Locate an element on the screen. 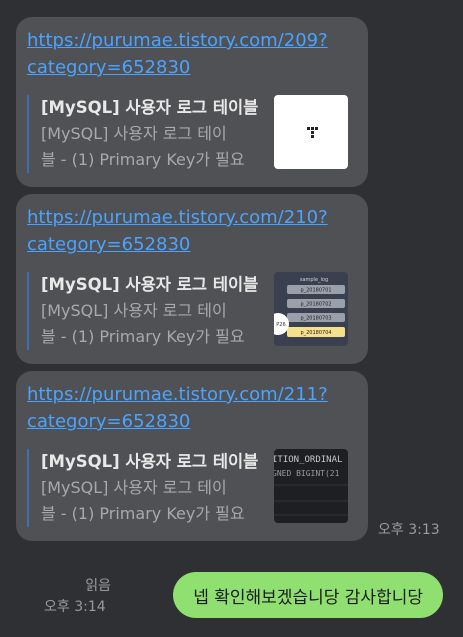 This screenshot has height=637, width=463. preview-thumbnail: ITION_ORDINAL GNED BIGINT(21 is located at coordinates (311, 486).